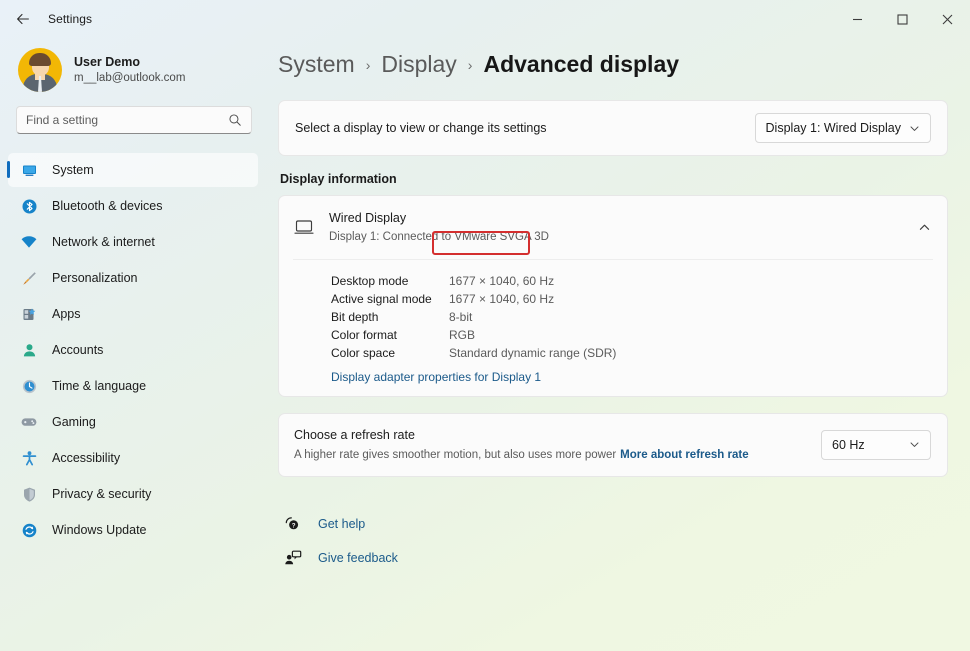 This screenshot has height=651, width=970. What do you see at coordinates (29, 458) in the screenshot?
I see `accessibility-icon` at bounding box center [29, 458].